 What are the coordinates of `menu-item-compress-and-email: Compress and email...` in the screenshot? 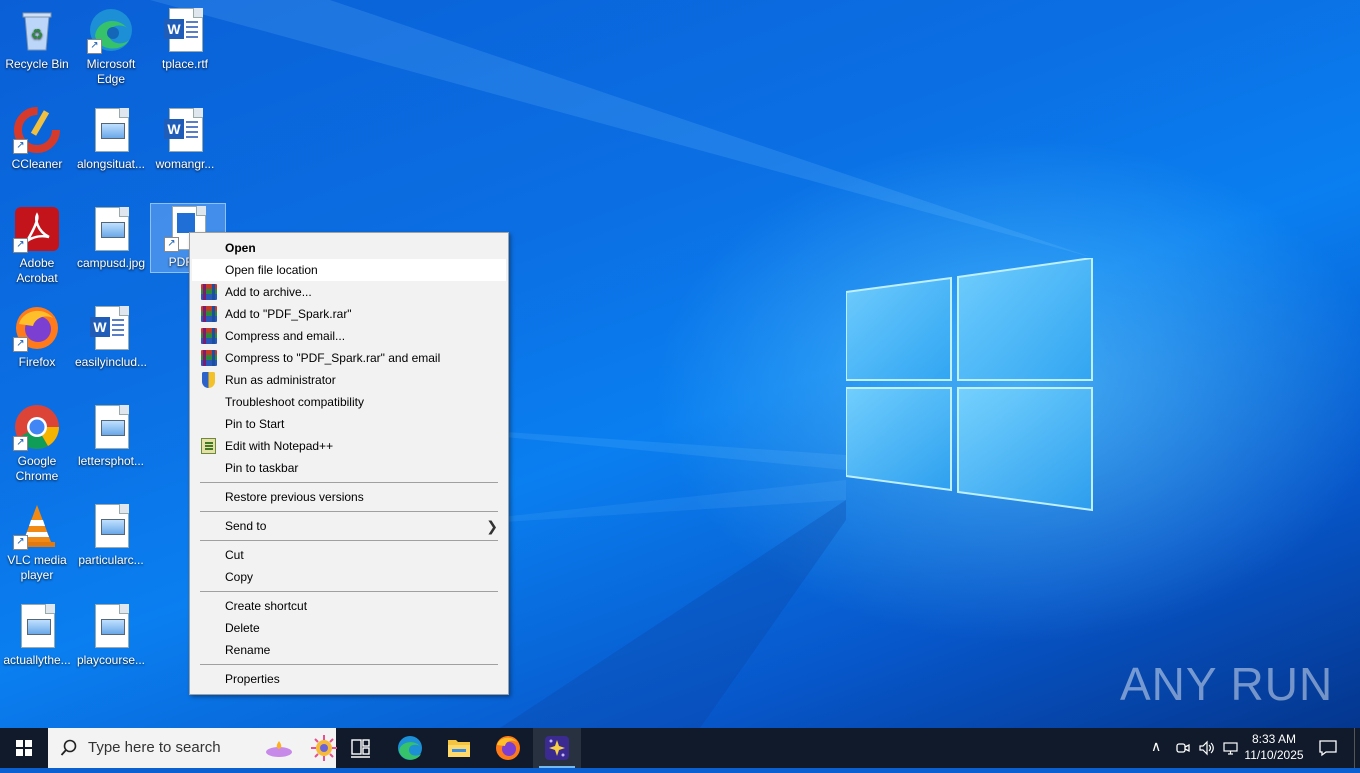 It's located at (349, 336).